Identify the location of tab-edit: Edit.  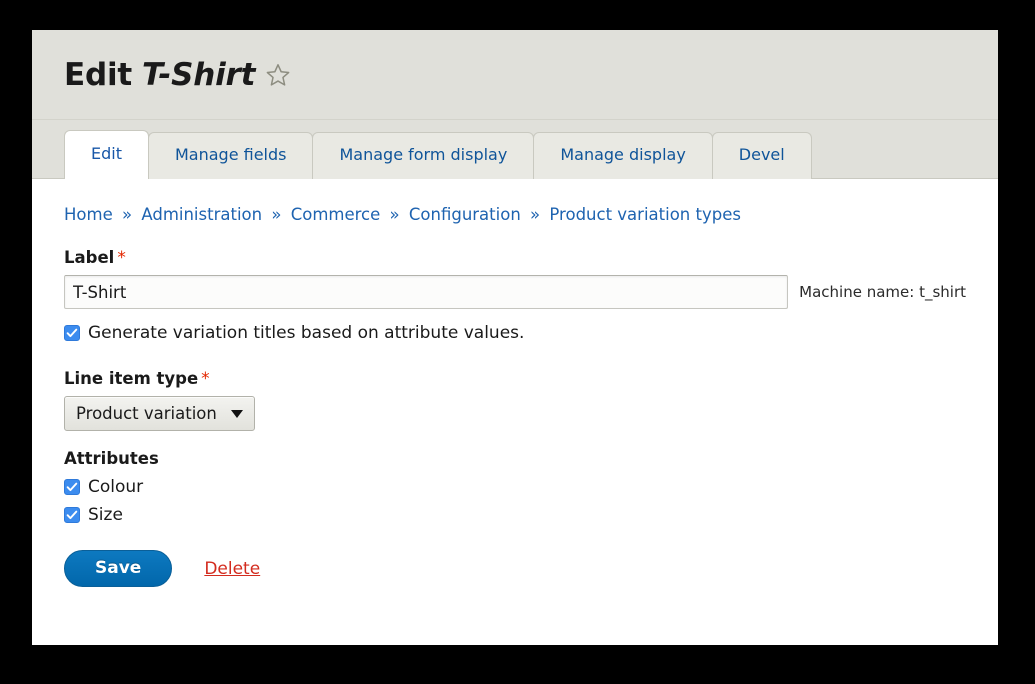
(106, 155).